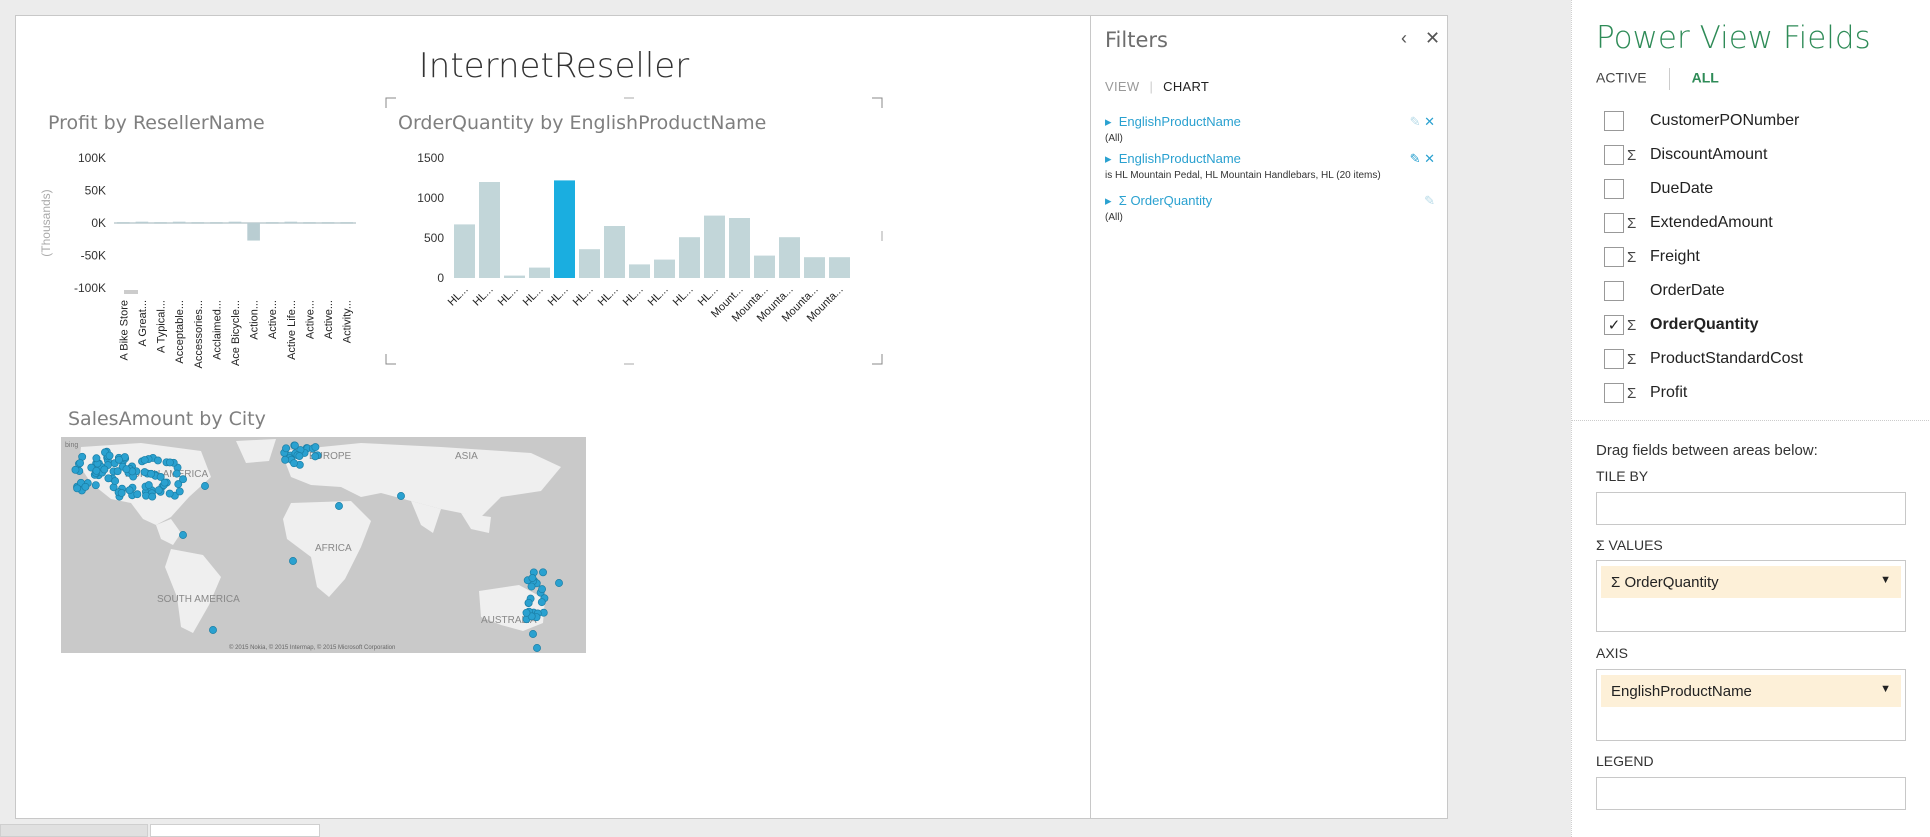 This screenshot has height=837, width=1930. What do you see at coordinates (1751, 420) in the screenshot?
I see `pane-divider` at bounding box center [1751, 420].